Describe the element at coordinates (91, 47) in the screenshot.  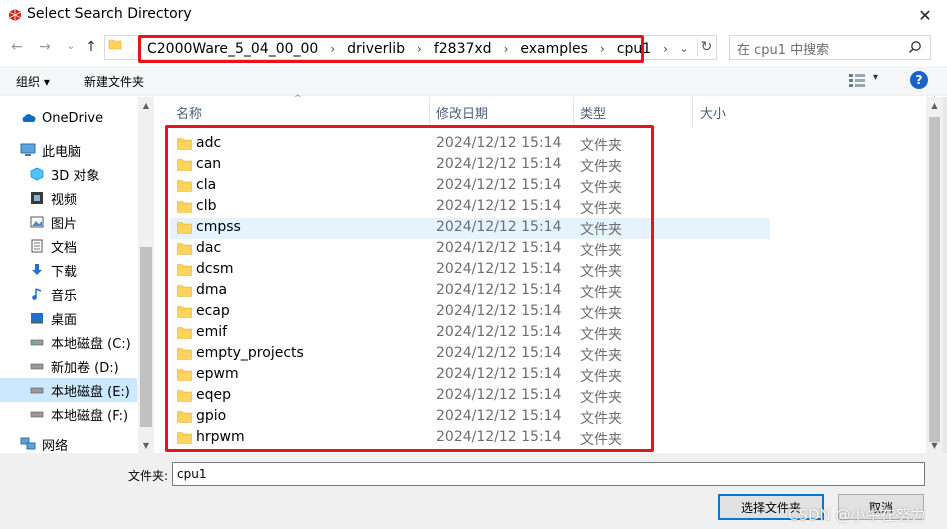
I see `up-button: ↑` at that location.